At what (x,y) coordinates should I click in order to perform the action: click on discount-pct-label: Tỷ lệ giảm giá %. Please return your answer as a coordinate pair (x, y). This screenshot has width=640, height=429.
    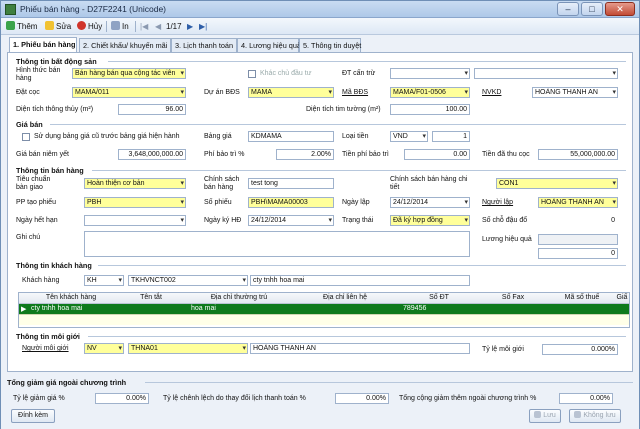
    Looking at the image, I should click on (39, 398).